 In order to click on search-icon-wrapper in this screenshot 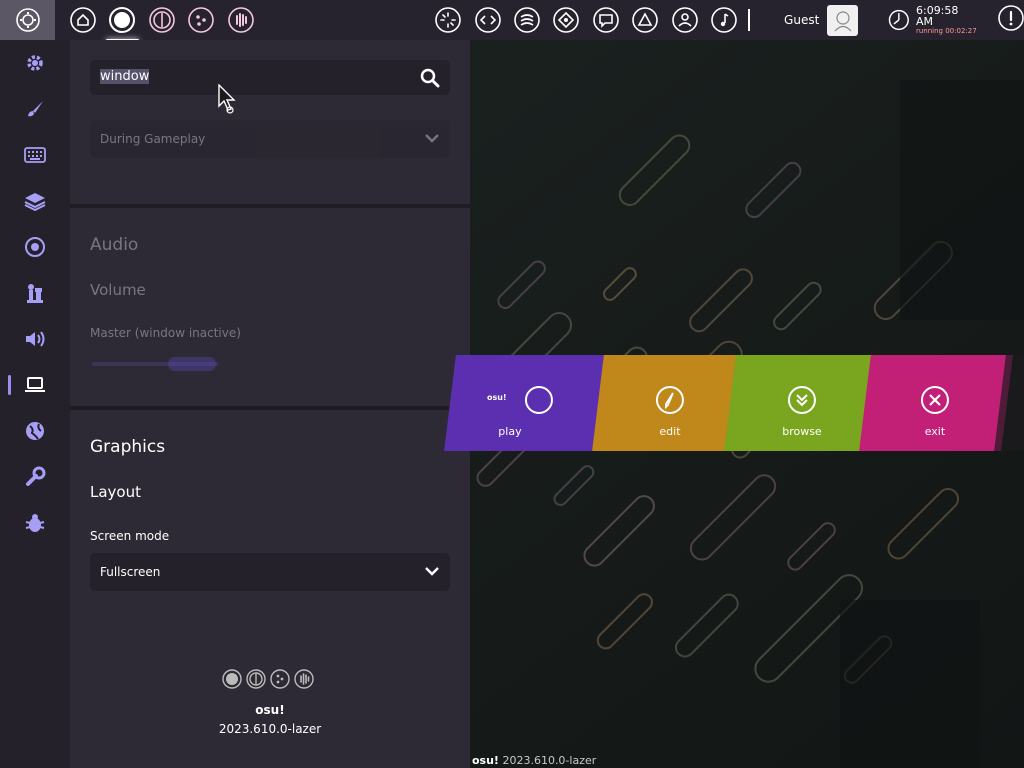, I will do `click(430, 80)`.